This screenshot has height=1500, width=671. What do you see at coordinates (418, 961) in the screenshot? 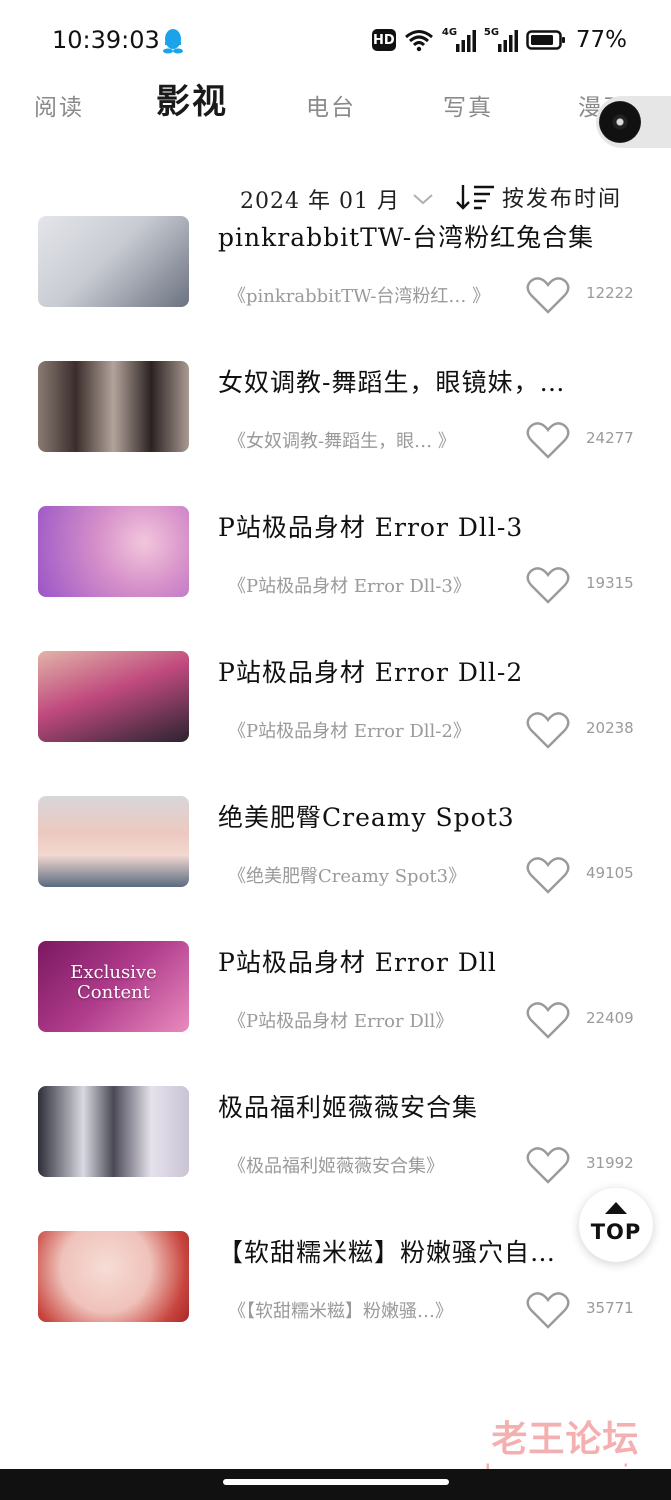
I see `item-title: P站极品身材 Error Dll` at bounding box center [418, 961].